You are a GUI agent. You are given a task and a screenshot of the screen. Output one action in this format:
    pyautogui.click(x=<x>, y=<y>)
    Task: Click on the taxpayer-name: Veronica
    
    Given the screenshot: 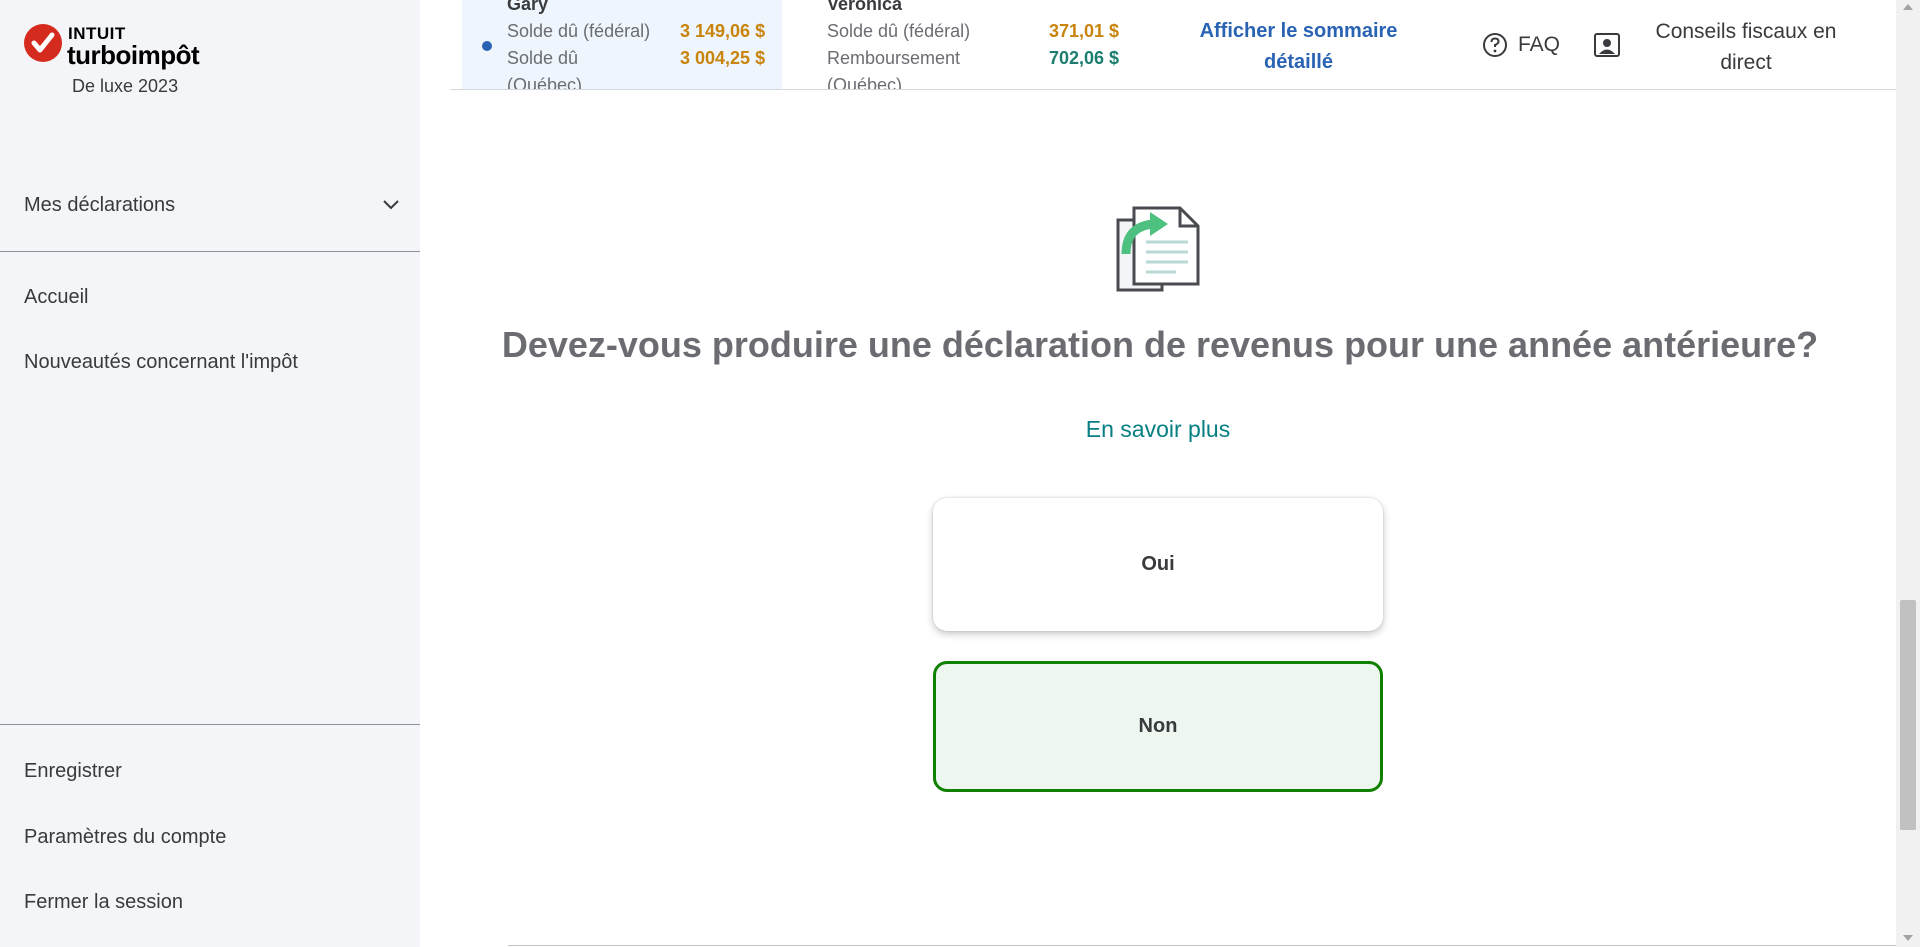 What is the action you would take?
    pyautogui.click(x=865, y=7)
    